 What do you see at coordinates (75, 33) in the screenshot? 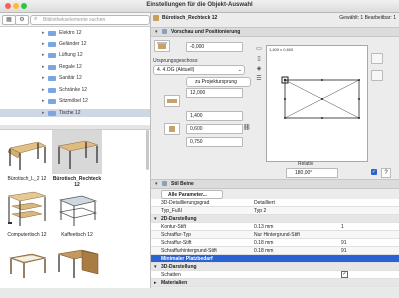
I see `tree-item: ▸ Elektro 12` at bounding box center [75, 33].